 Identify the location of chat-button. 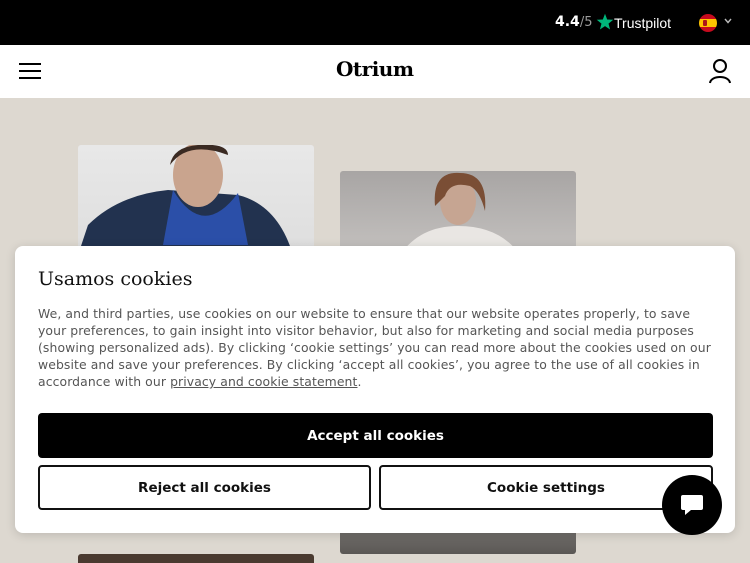
(692, 505).